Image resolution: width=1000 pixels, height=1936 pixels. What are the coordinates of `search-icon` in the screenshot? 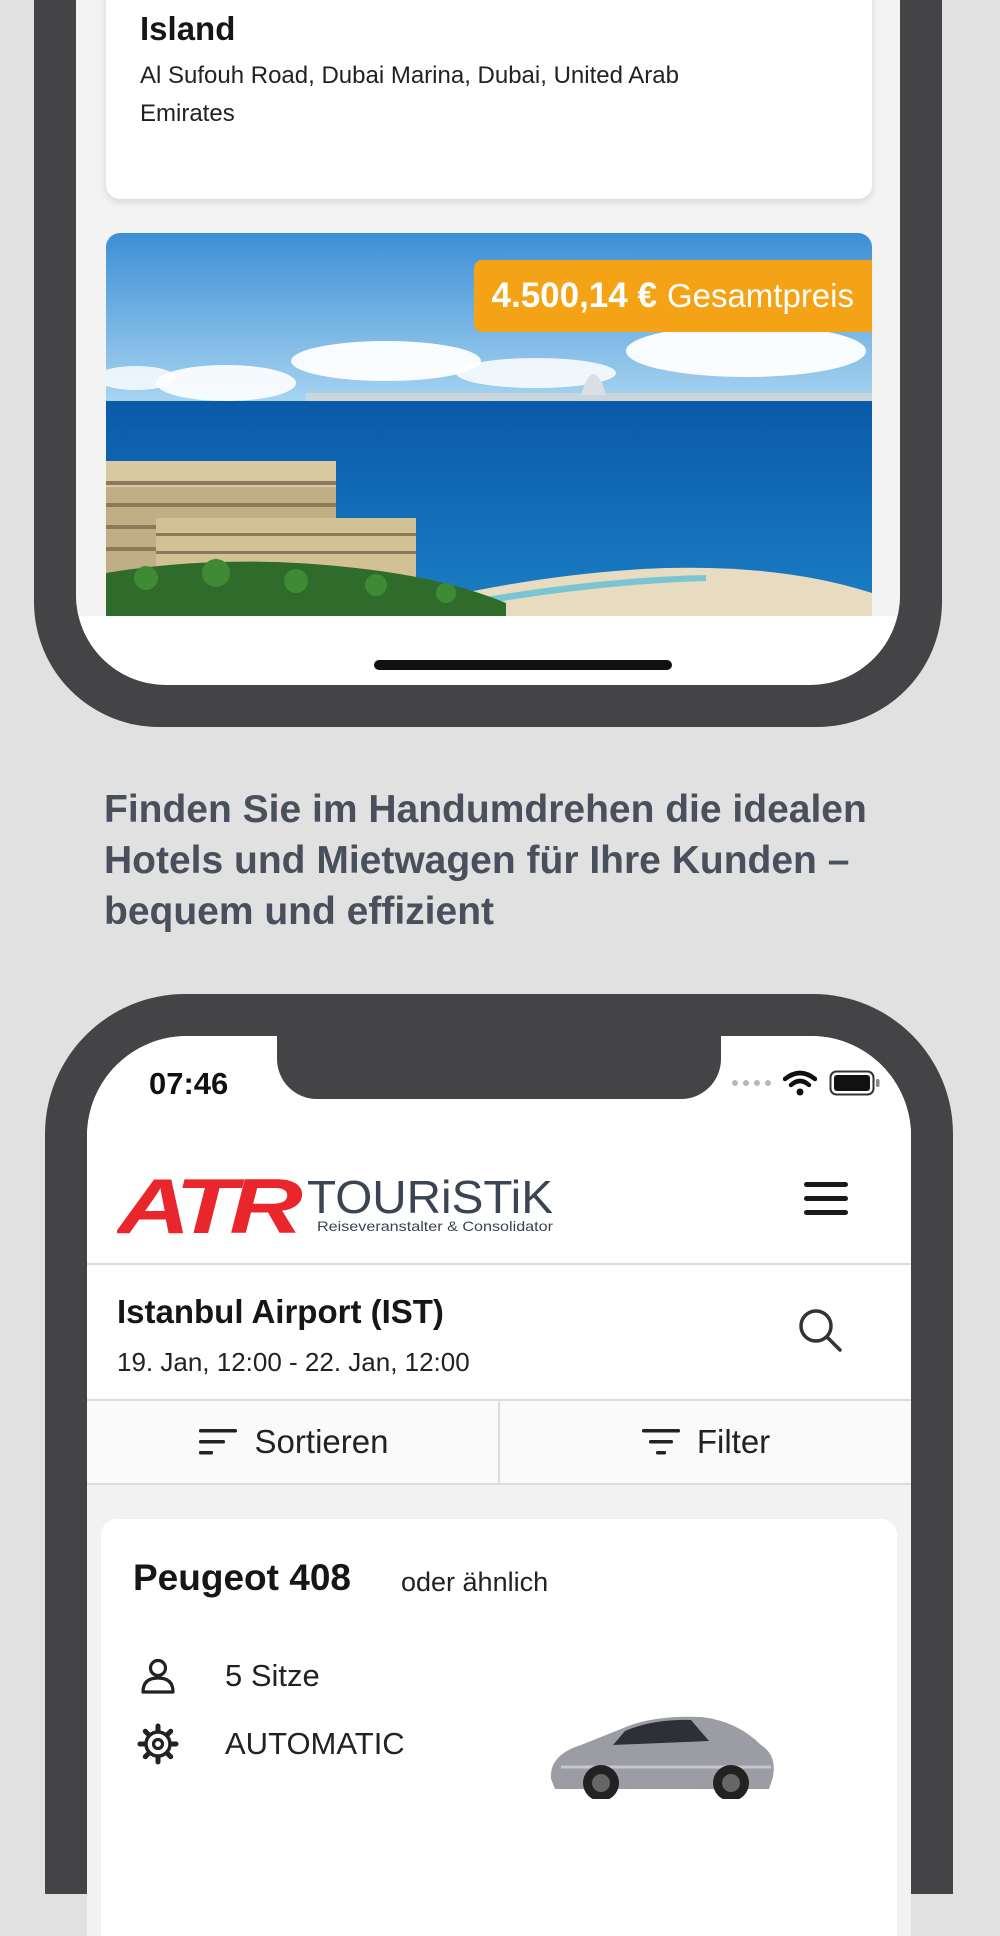 It's located at (820, 1330).